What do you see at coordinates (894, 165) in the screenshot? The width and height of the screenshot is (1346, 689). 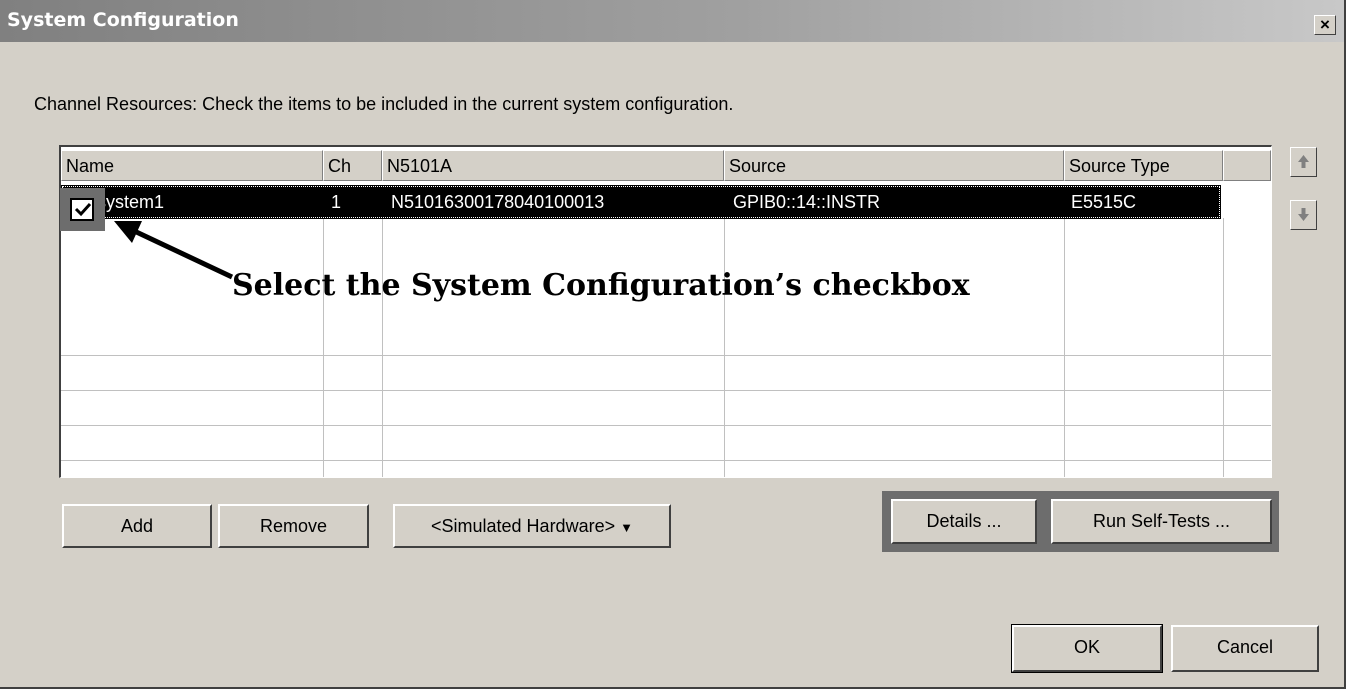 I see `column-header-source: Source` at bounding box center [894, 165].